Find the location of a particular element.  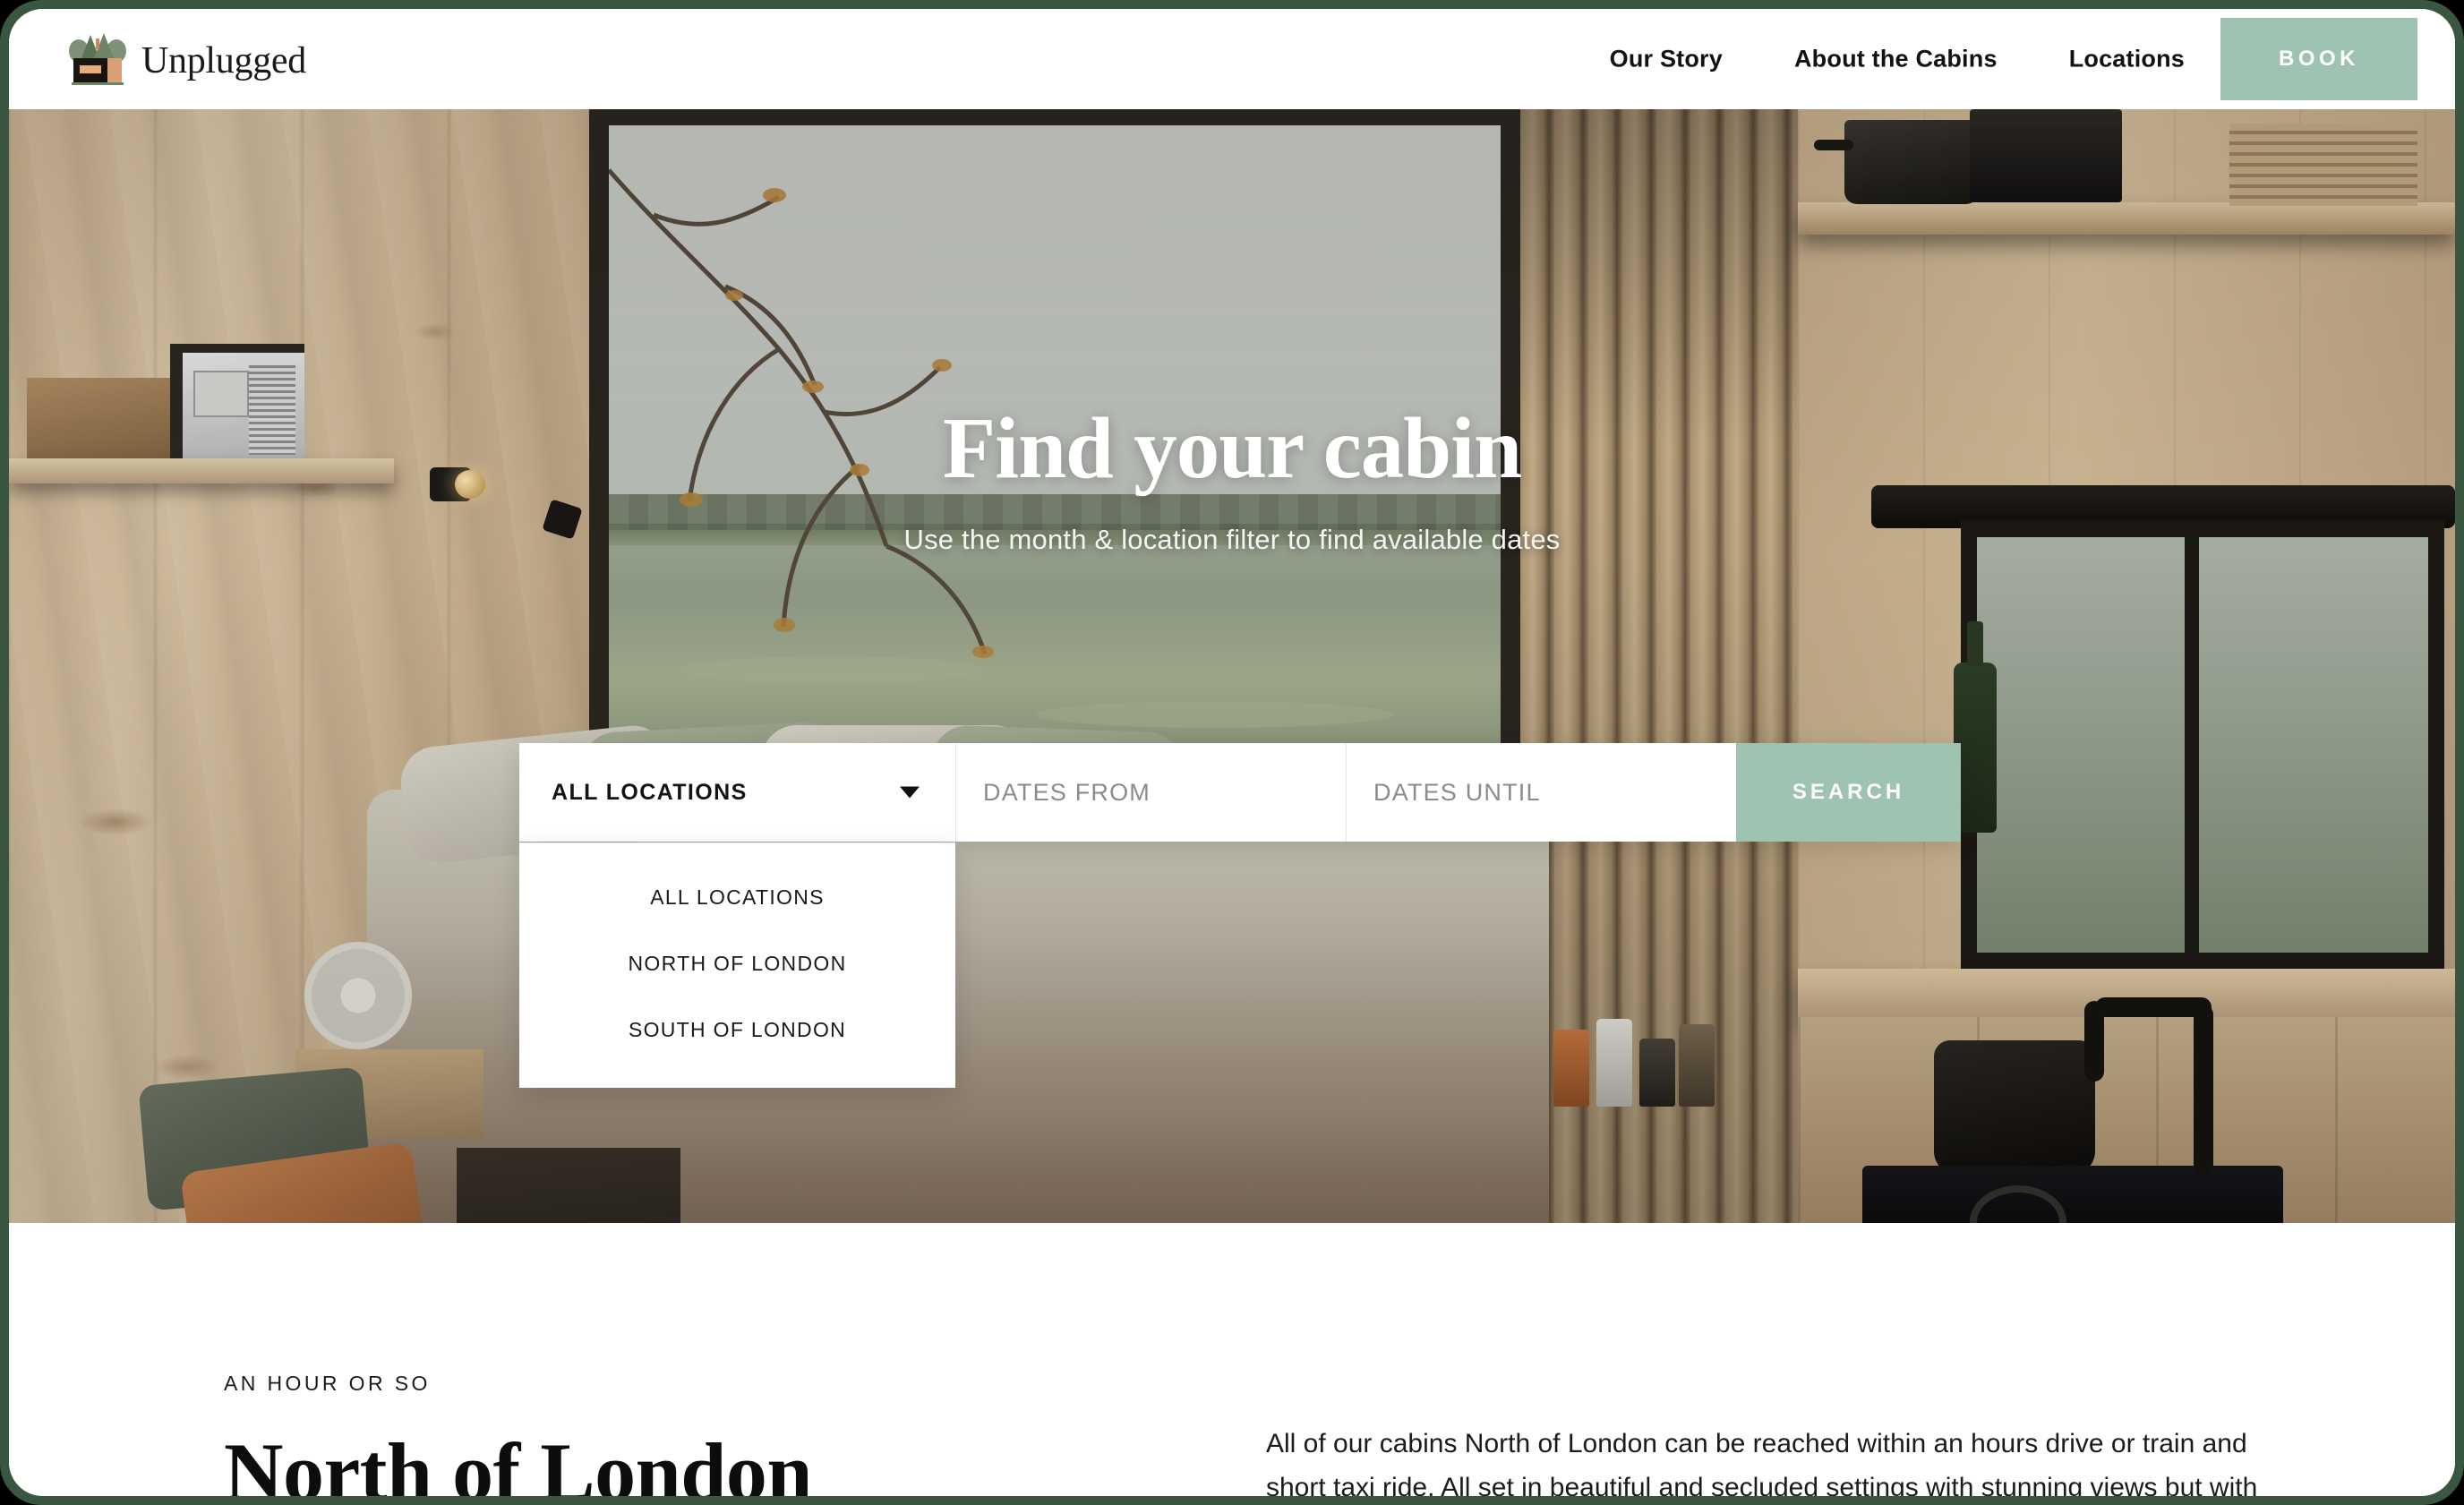

date-until-input is located at coordinates (1554, 792).